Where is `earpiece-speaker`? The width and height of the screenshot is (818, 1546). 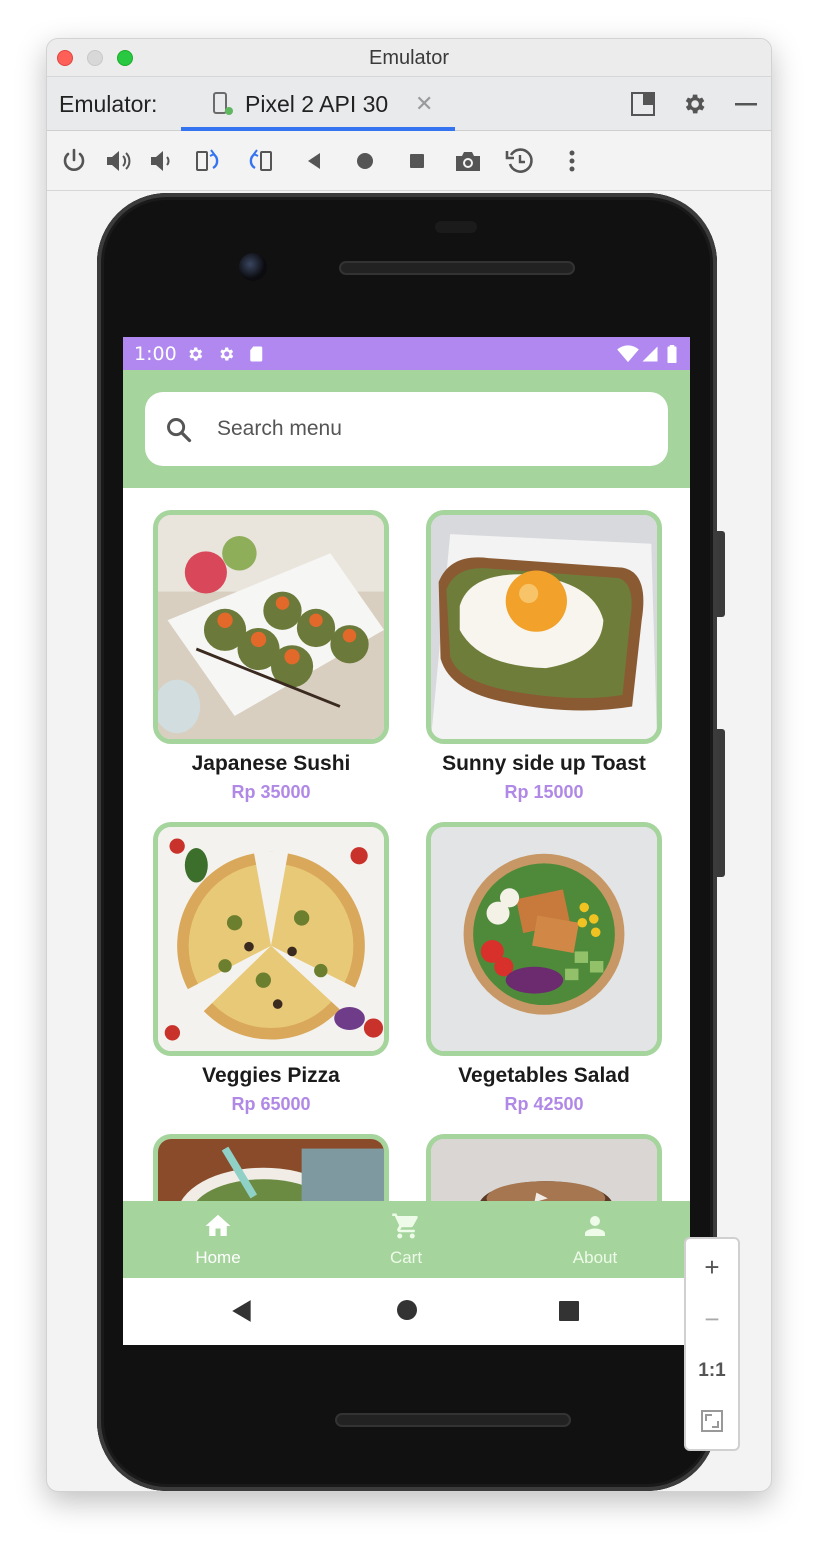
earpiece-speaker is located at coordinates (457, 268).